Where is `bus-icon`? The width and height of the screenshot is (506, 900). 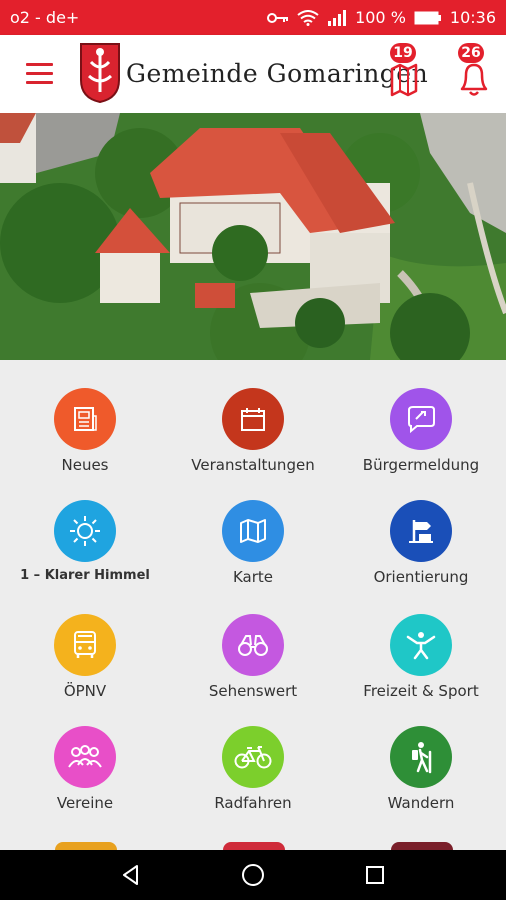
bus-icon is located at coordinates (85, 645).